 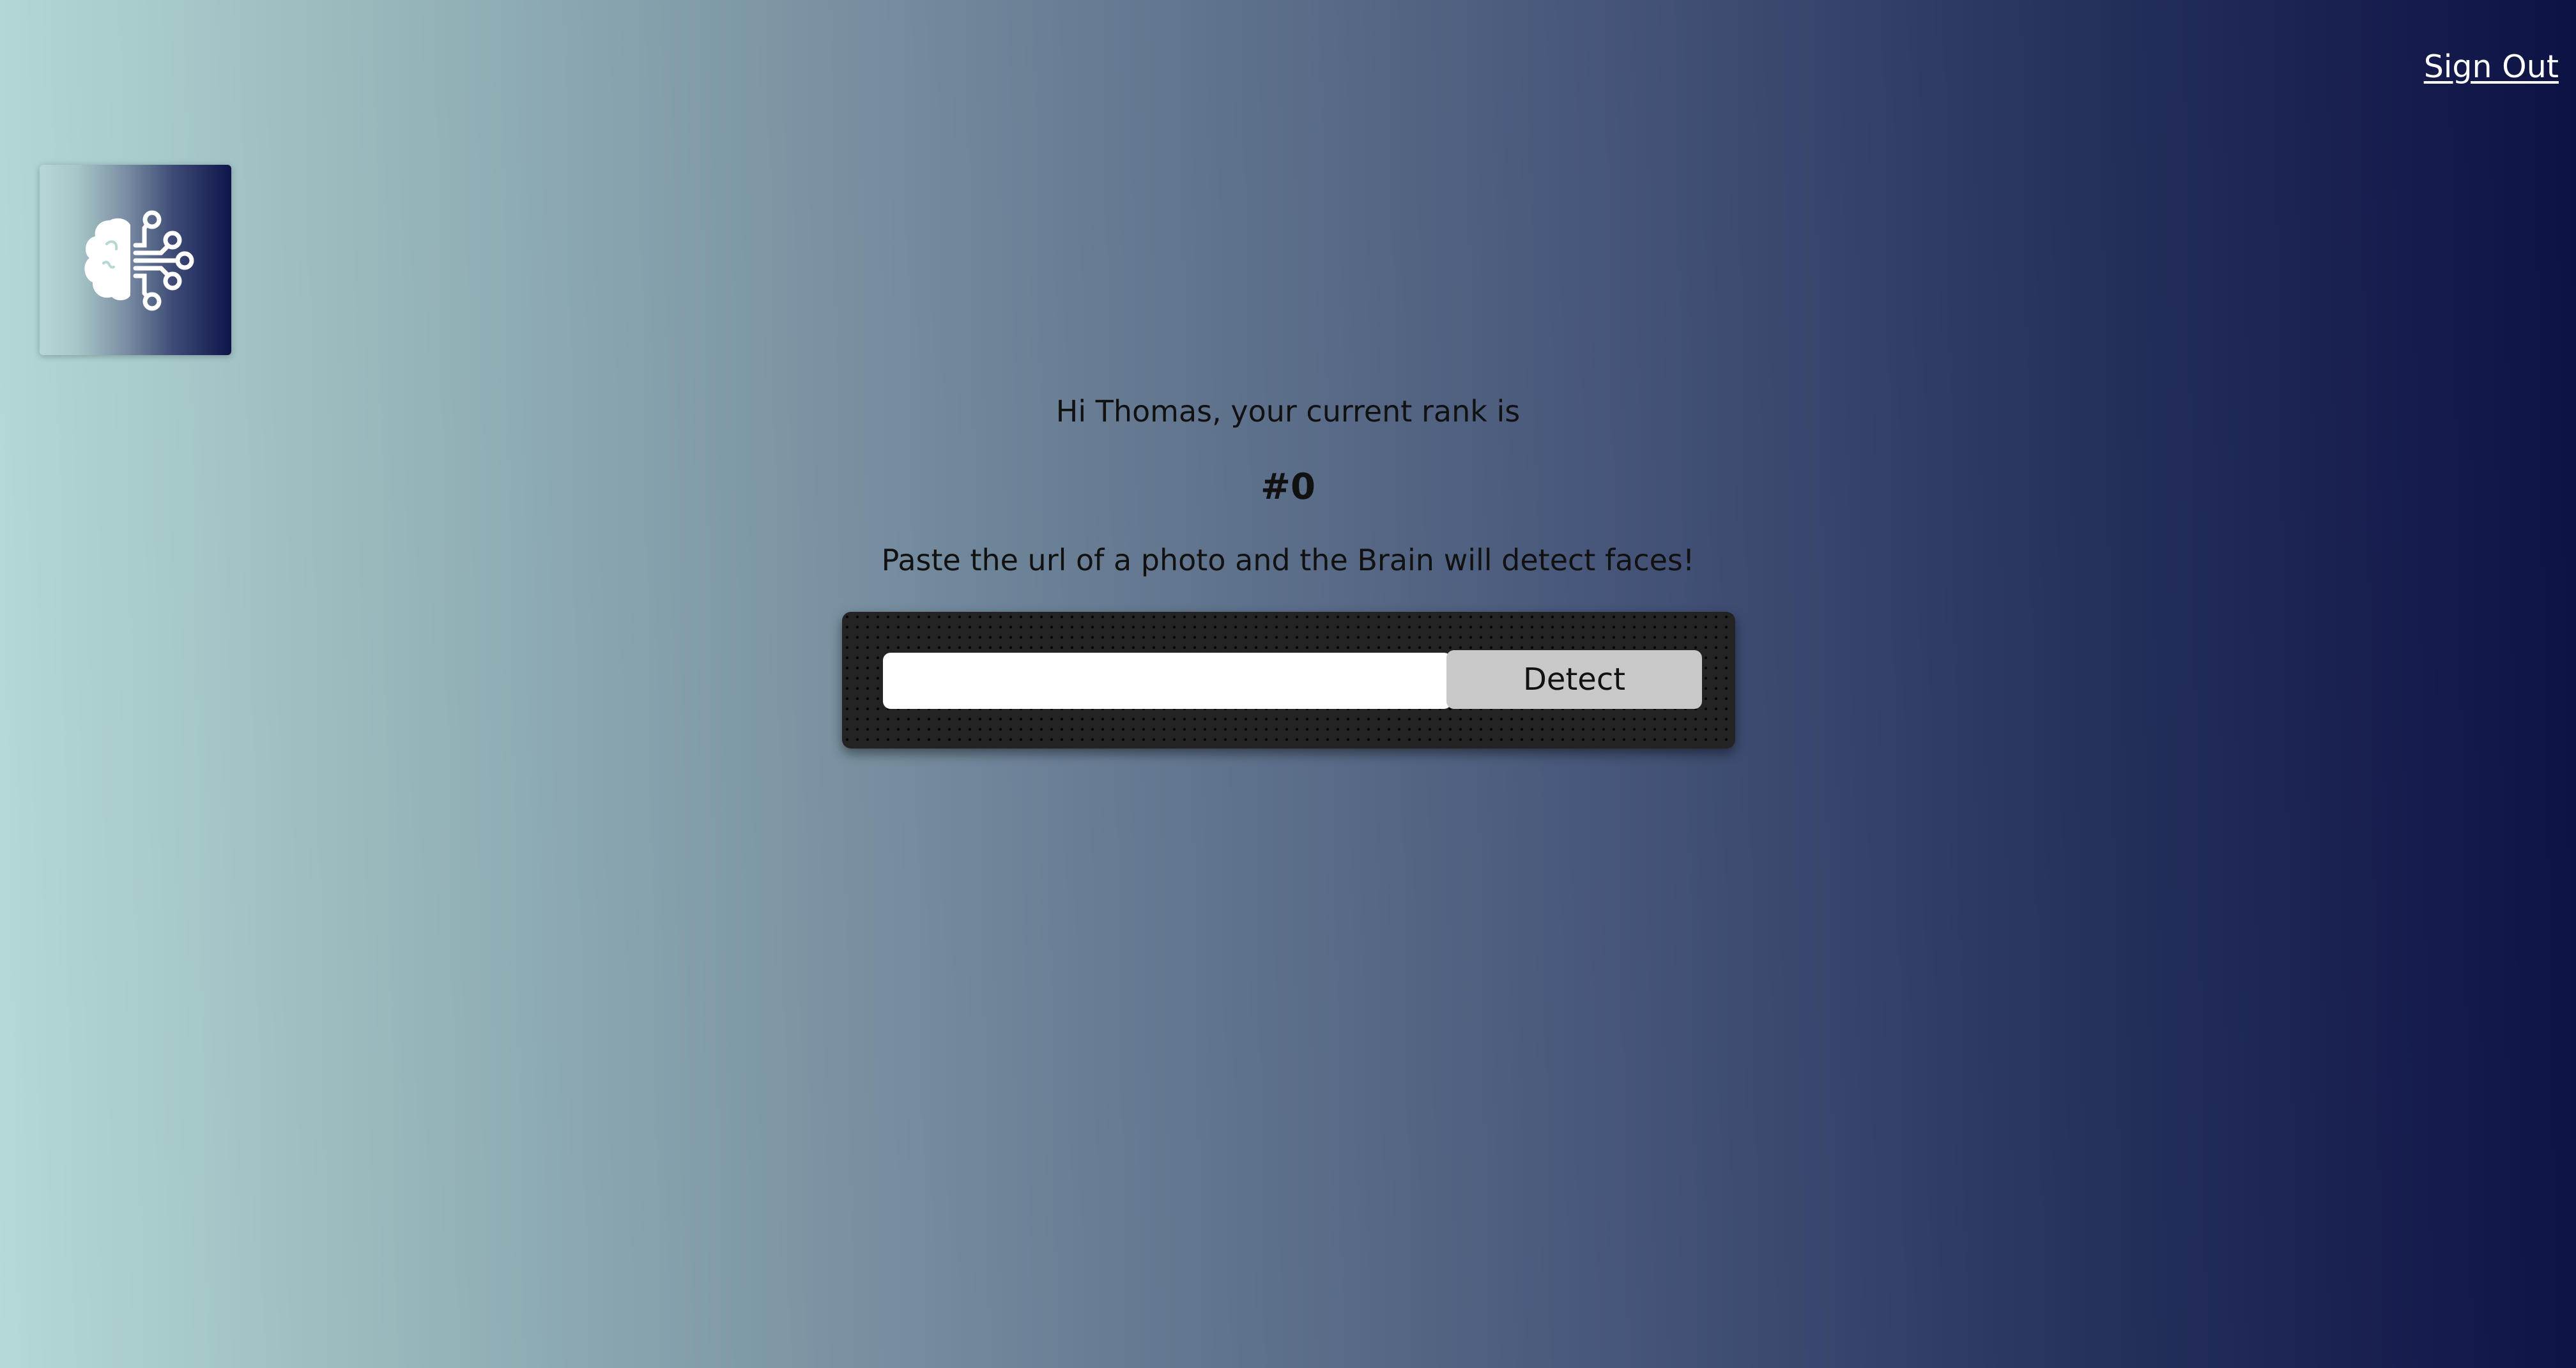 What do you see at coordinates (139, 260) in the screenshot?
I see `brain-circuit-icon` at bounding box center [139, 260].